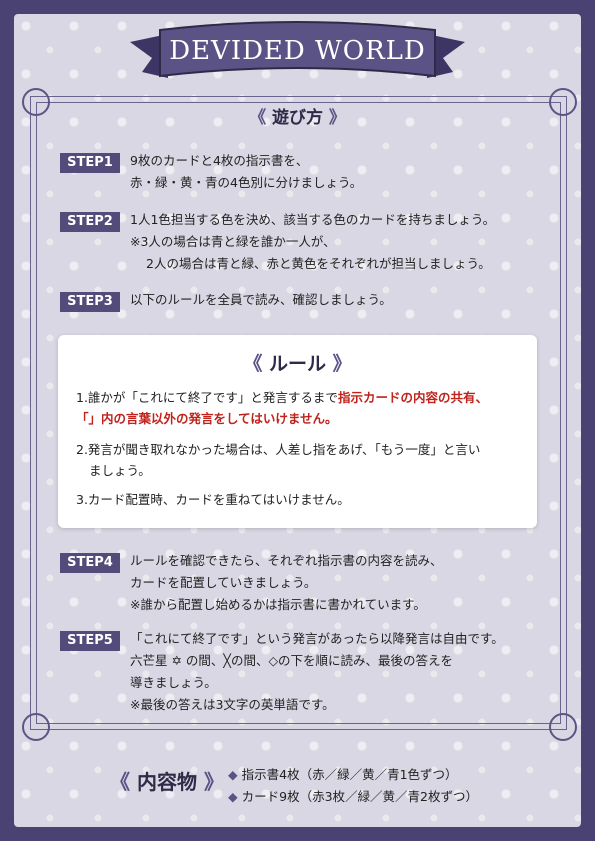  I want to click on step4-line: ルールを確認できたら、それぞれ指示書の内容を読み、, so click(286, 560).